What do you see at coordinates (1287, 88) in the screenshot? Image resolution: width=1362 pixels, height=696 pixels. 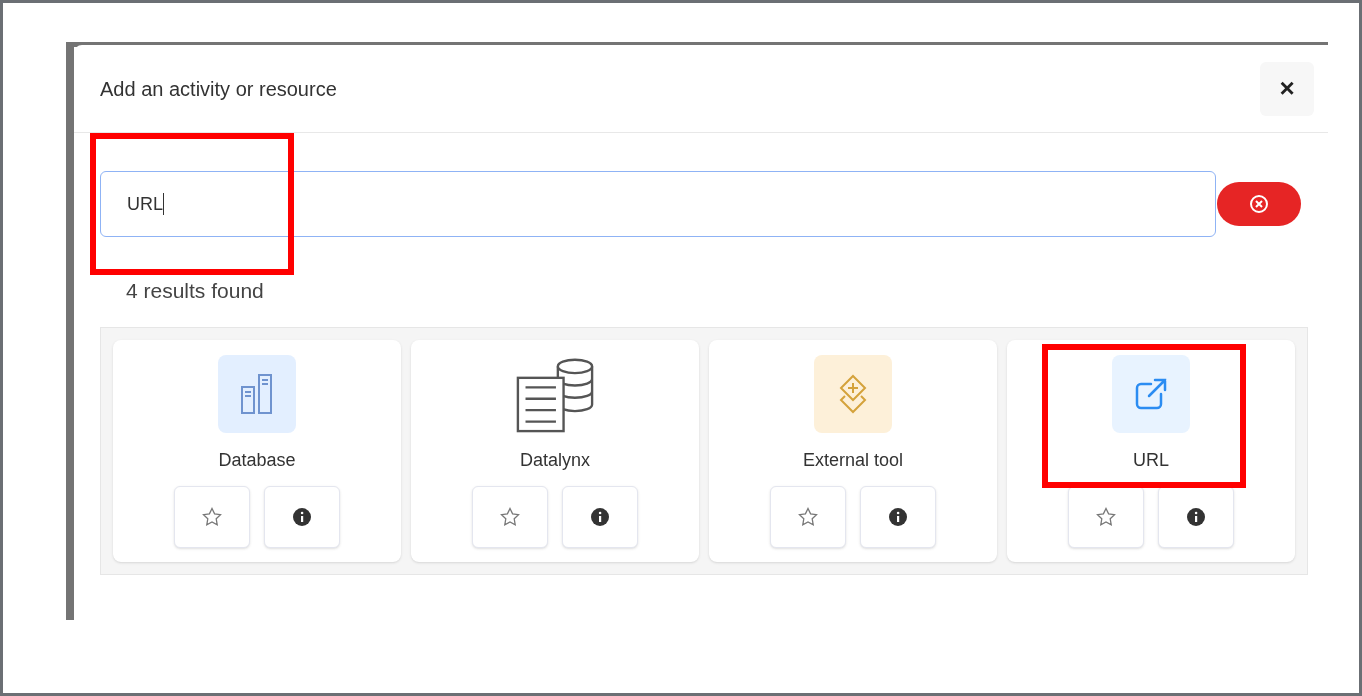 I see `close-button: ×` at bounding box center [1287, 88].